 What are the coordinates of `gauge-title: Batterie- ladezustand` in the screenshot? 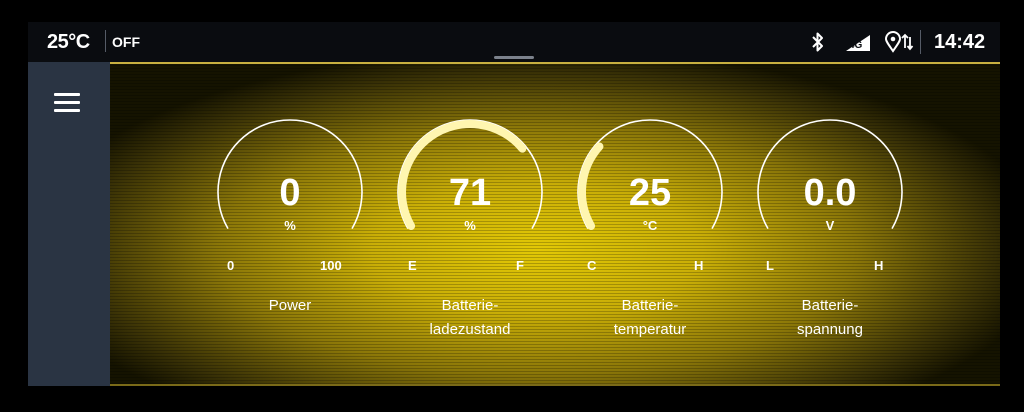 It's located at (470, 318).